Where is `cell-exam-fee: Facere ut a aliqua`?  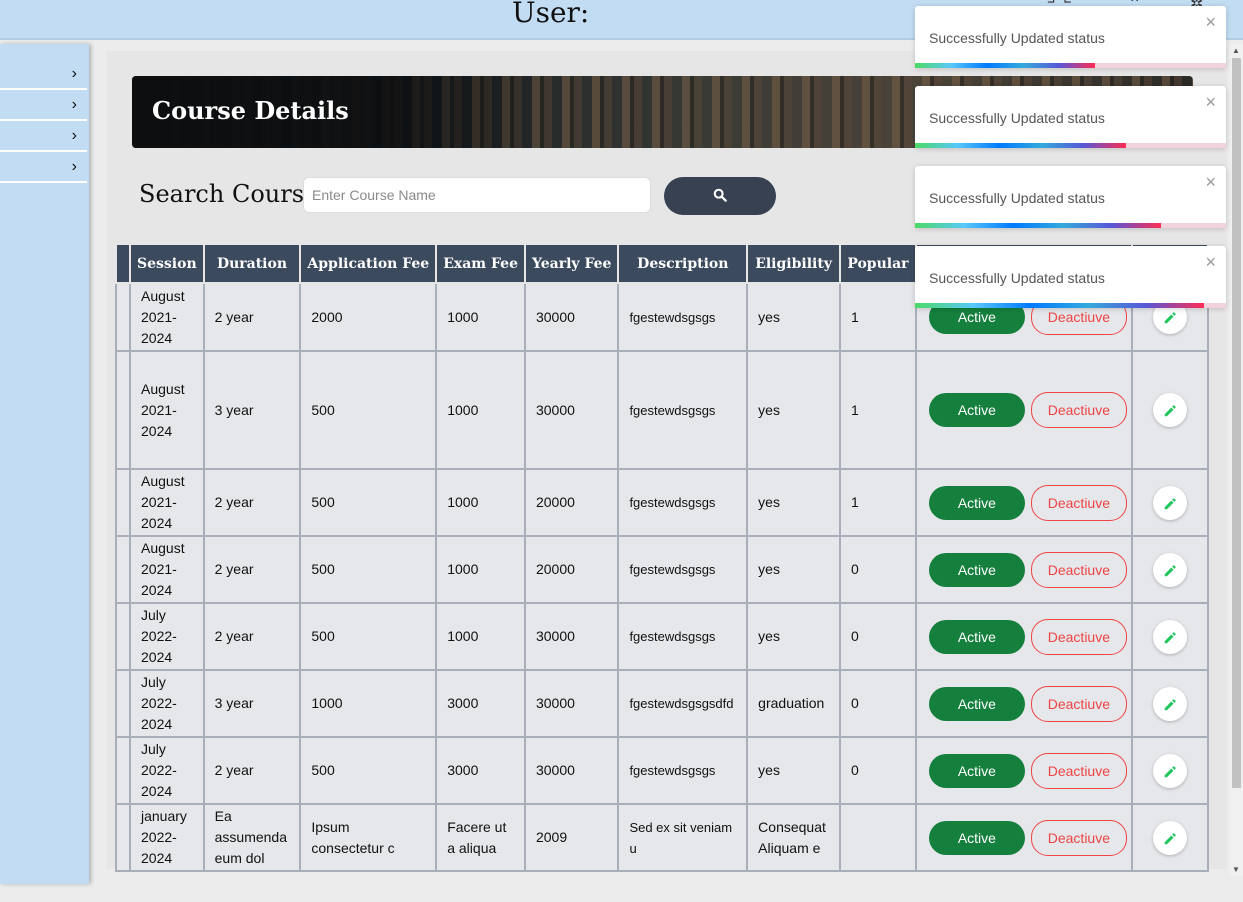 cell-exam-fee: Facere ut a aliqua is located at coordinates (480, 837).